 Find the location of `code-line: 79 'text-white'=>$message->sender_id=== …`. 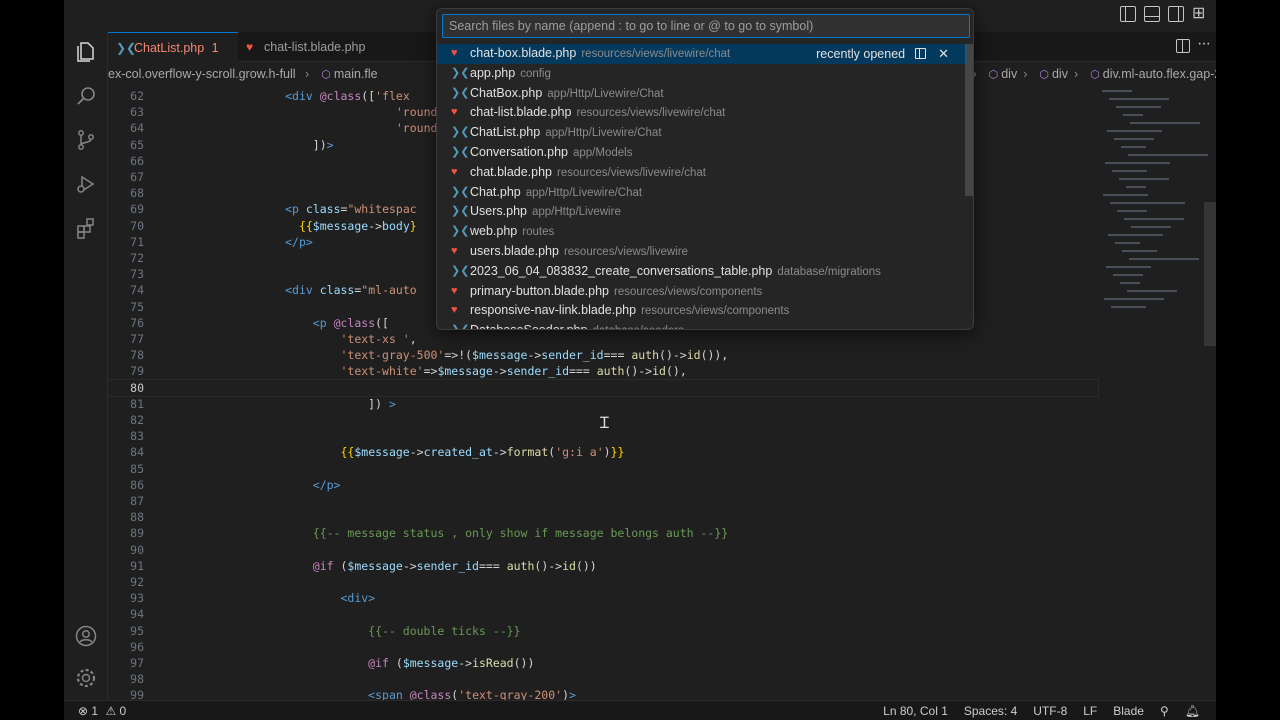

code-line: 79 'text-white'=>$message->sender_id=== … is located at coordinates (603, 371).